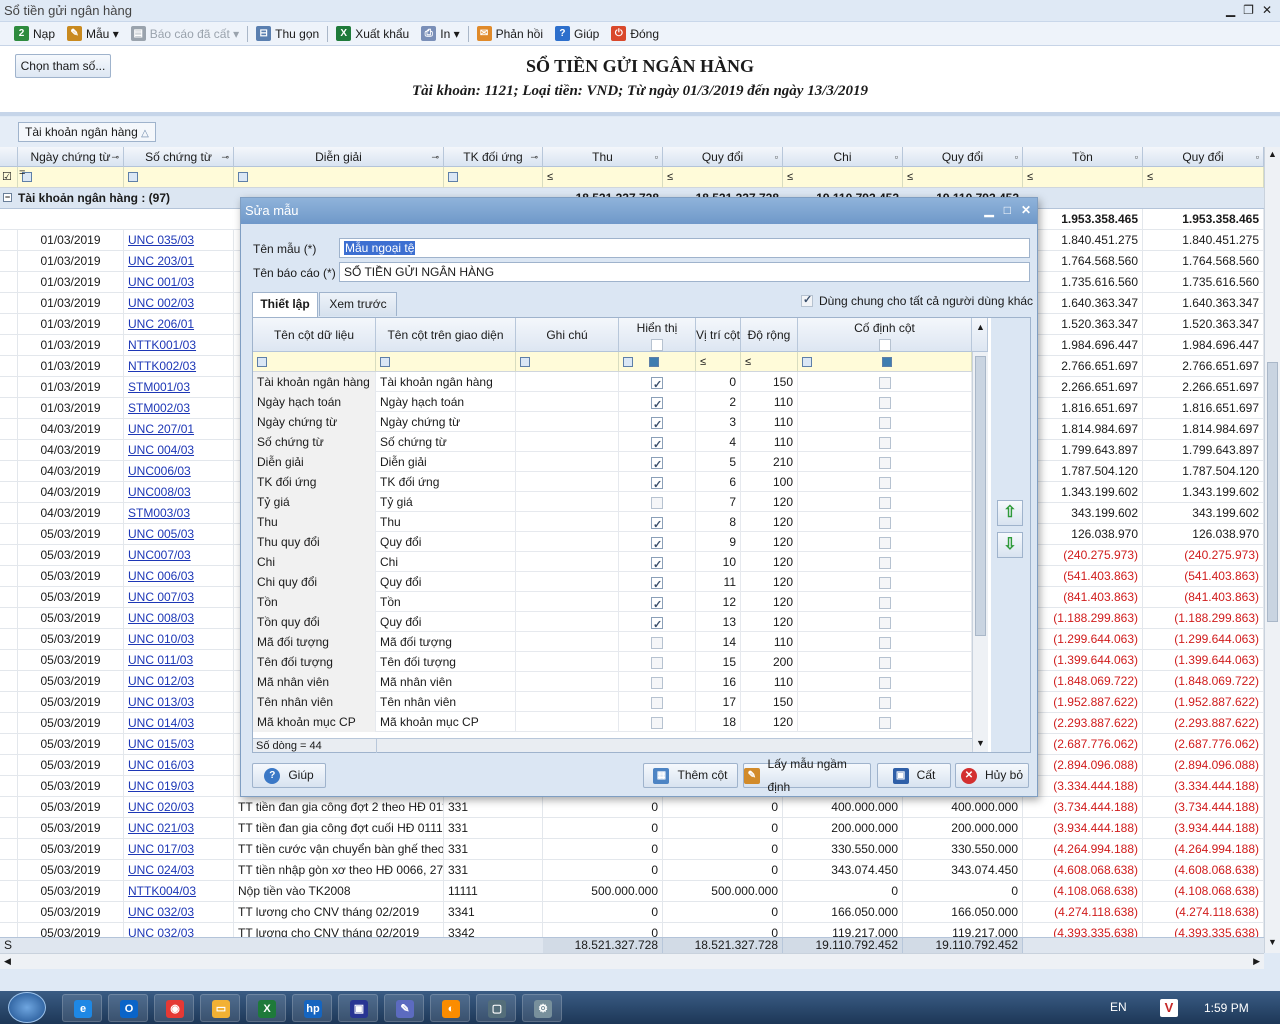 The width and height of the screenshot is (1280, 1024). What do you see at coordinates (179, 870) in the screenshot?
I see `voucher-link: UNC 024/03` at bounding box center [179, 870].